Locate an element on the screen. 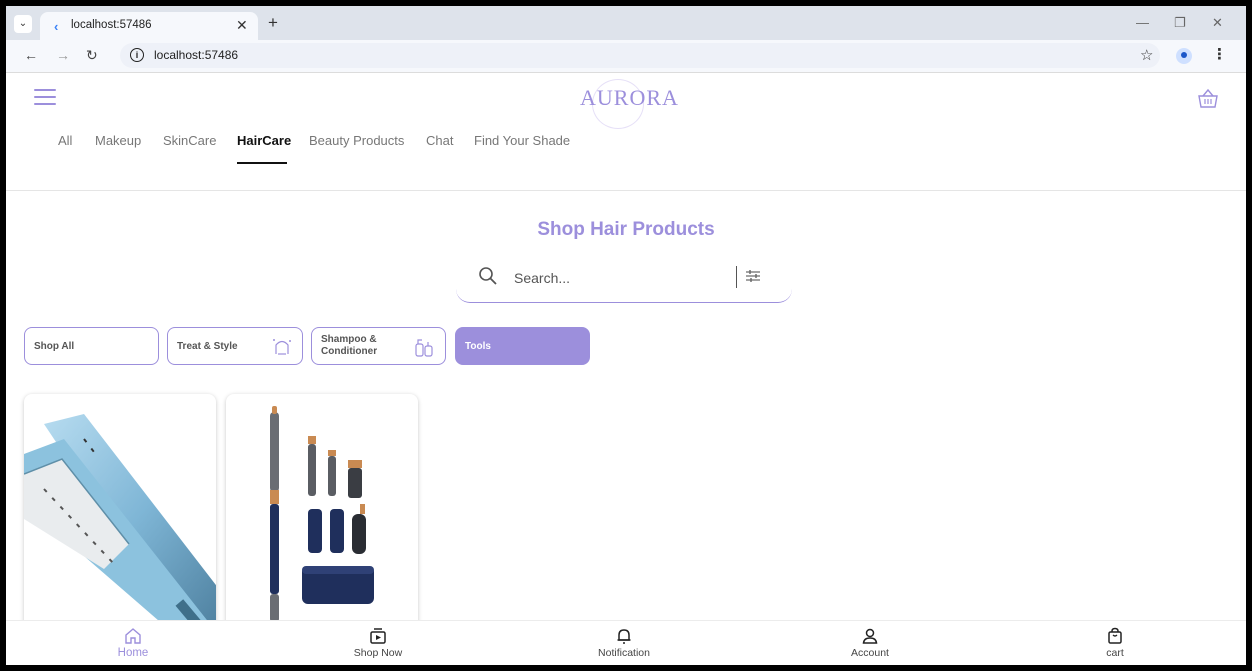  browser-menu-icon: ⋮ is located at coordinates (1219, 54).